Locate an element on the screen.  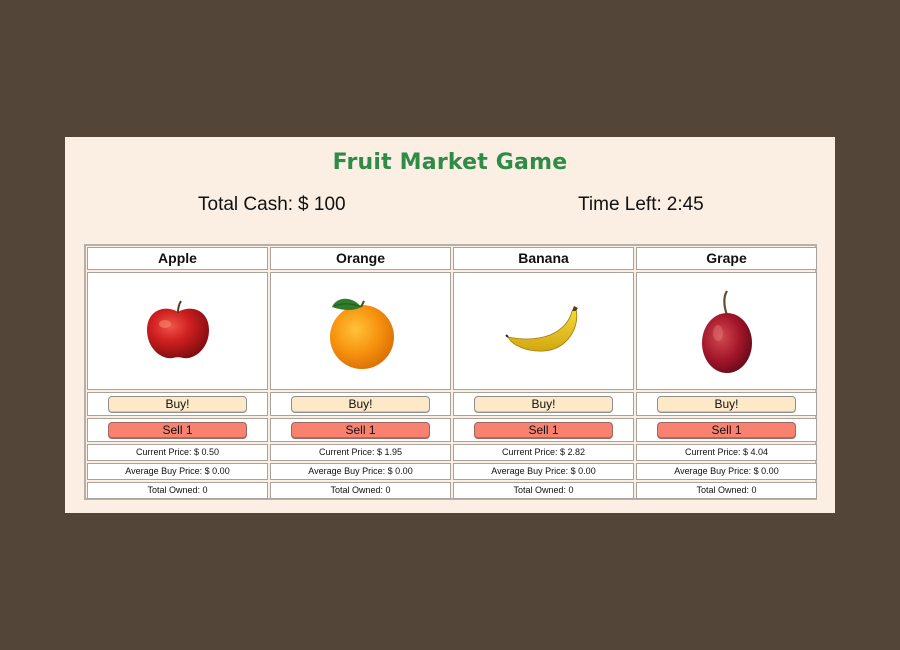
sell-orange-button: Sell 1 is located at coordinates (360, 430).